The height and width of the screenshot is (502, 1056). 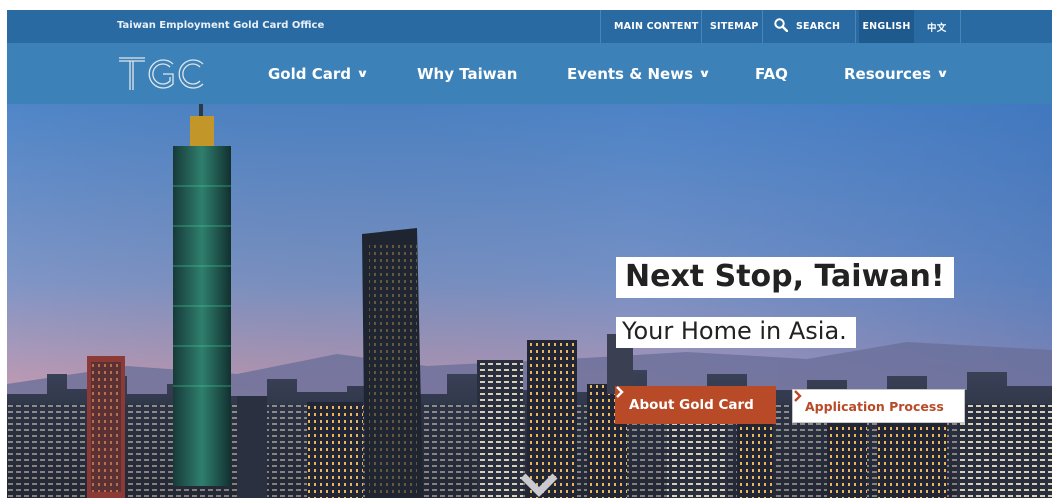 I want to click on nav-events-news: Events & News ∨, so click(x=639, y=73).